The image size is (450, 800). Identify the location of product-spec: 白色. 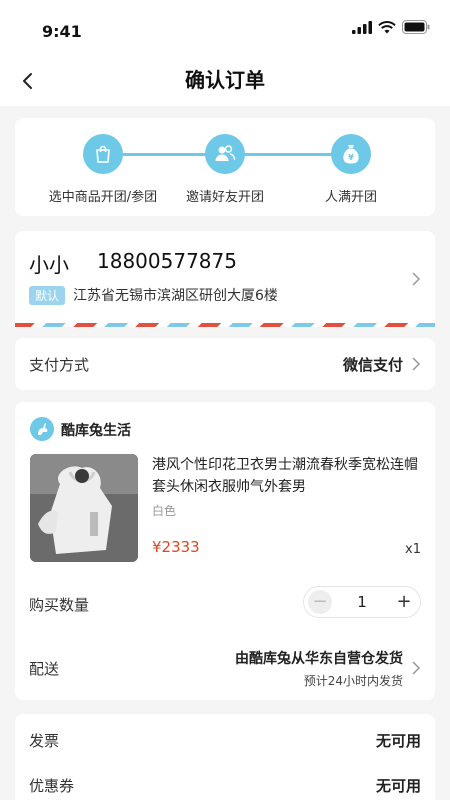
(164, 511).